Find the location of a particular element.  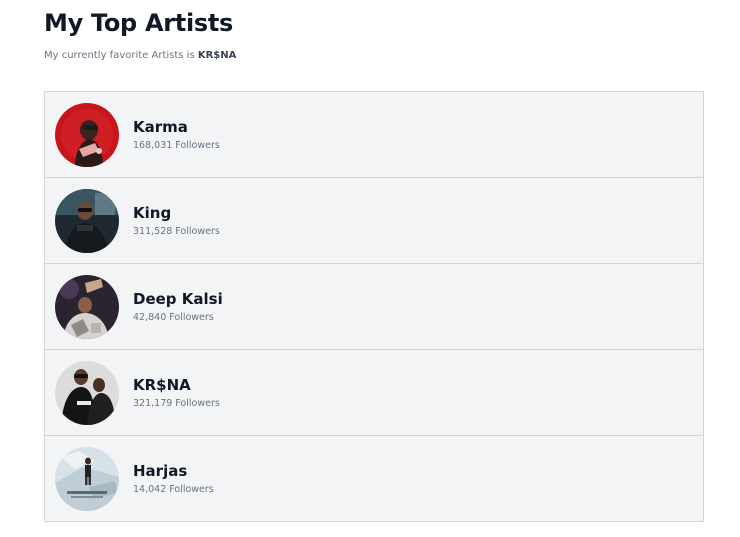

artist-avatar-deep-kalsi is located at coordinates (87, 307).